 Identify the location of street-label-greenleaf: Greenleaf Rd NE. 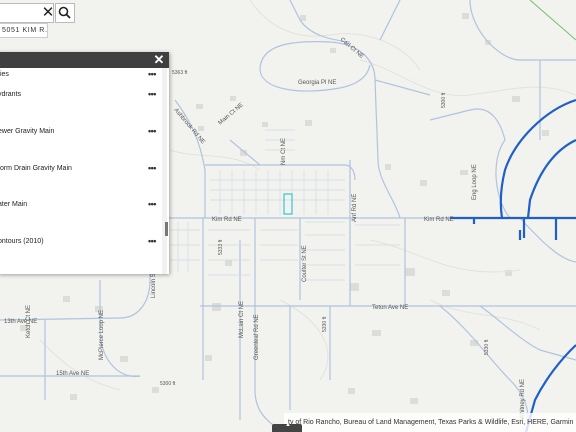
(257, 337).